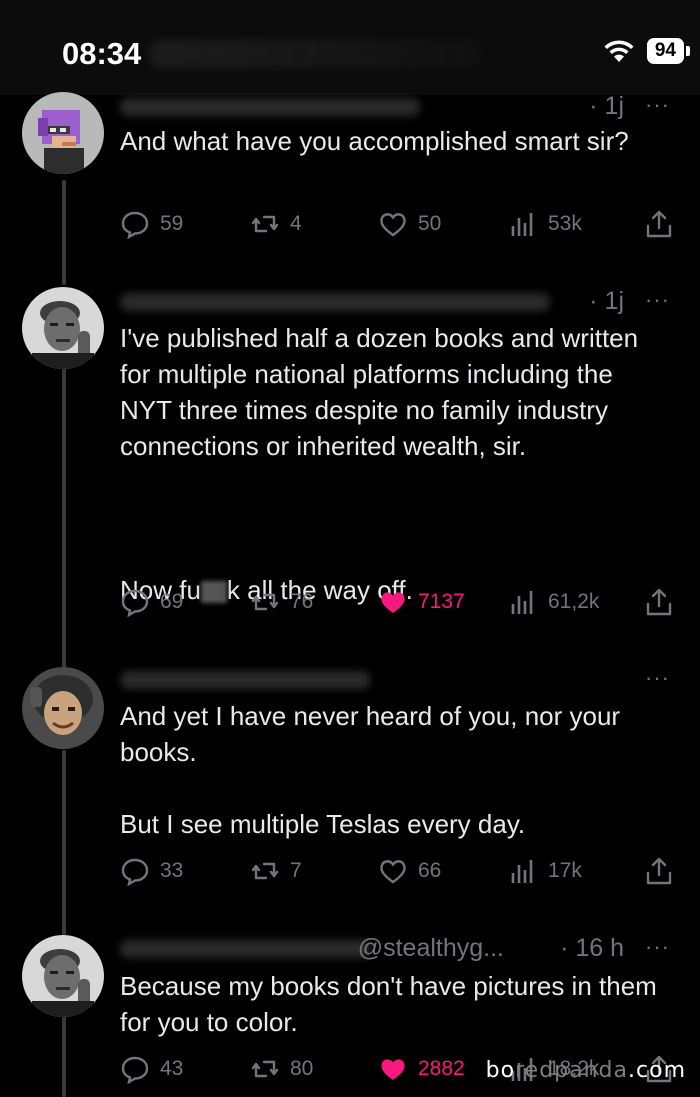 This screenshot has height=1097, width=700. What do you see at coordinates (430, 870) in the screenshot?
I see `like-count: 66` at bounding box center [430, 870].